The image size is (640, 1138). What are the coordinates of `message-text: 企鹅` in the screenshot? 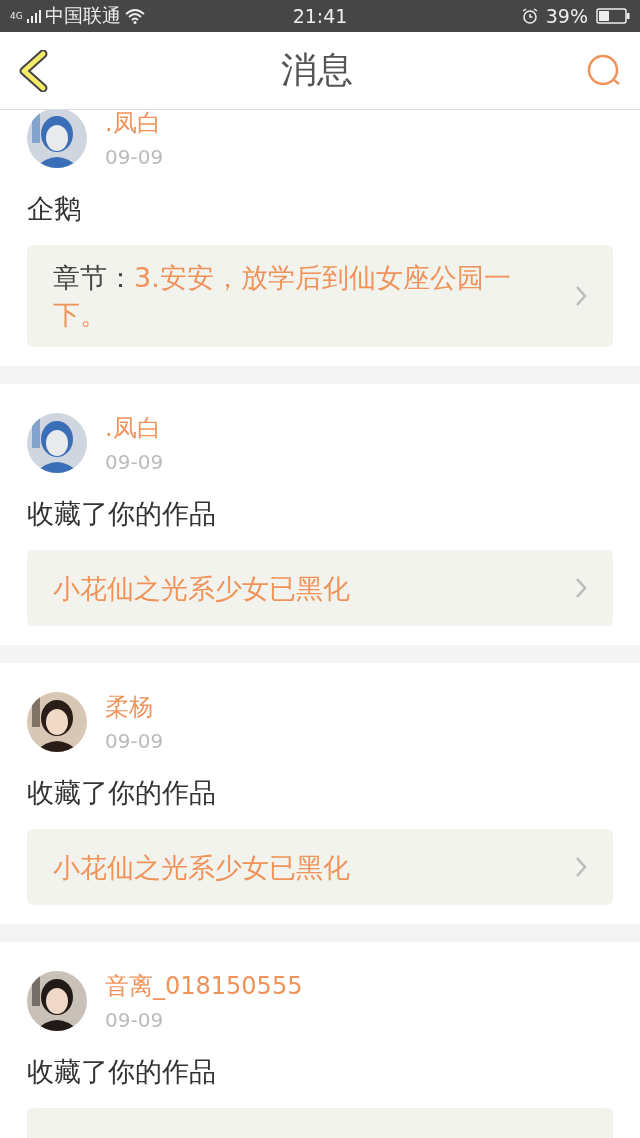 It's located at (54, 209).